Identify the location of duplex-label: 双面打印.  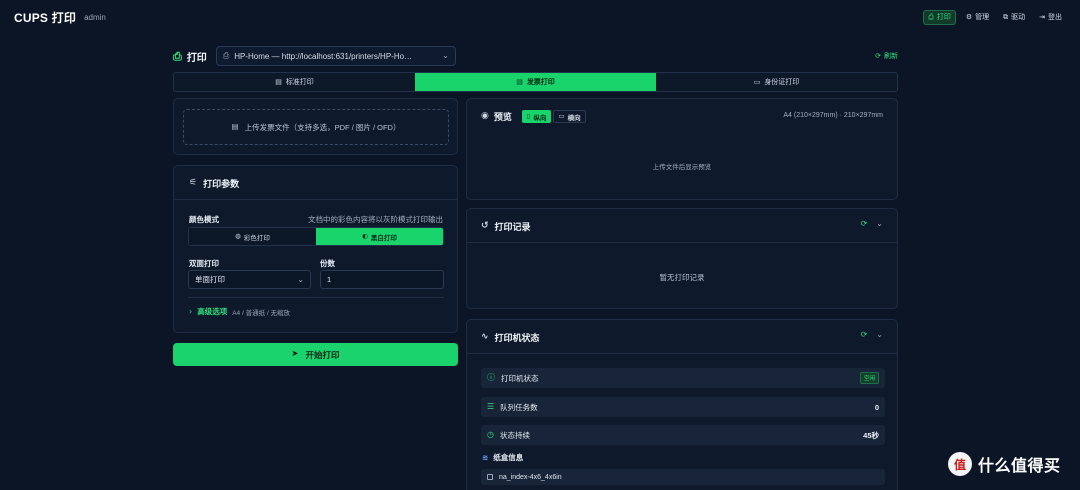
(204, 263).